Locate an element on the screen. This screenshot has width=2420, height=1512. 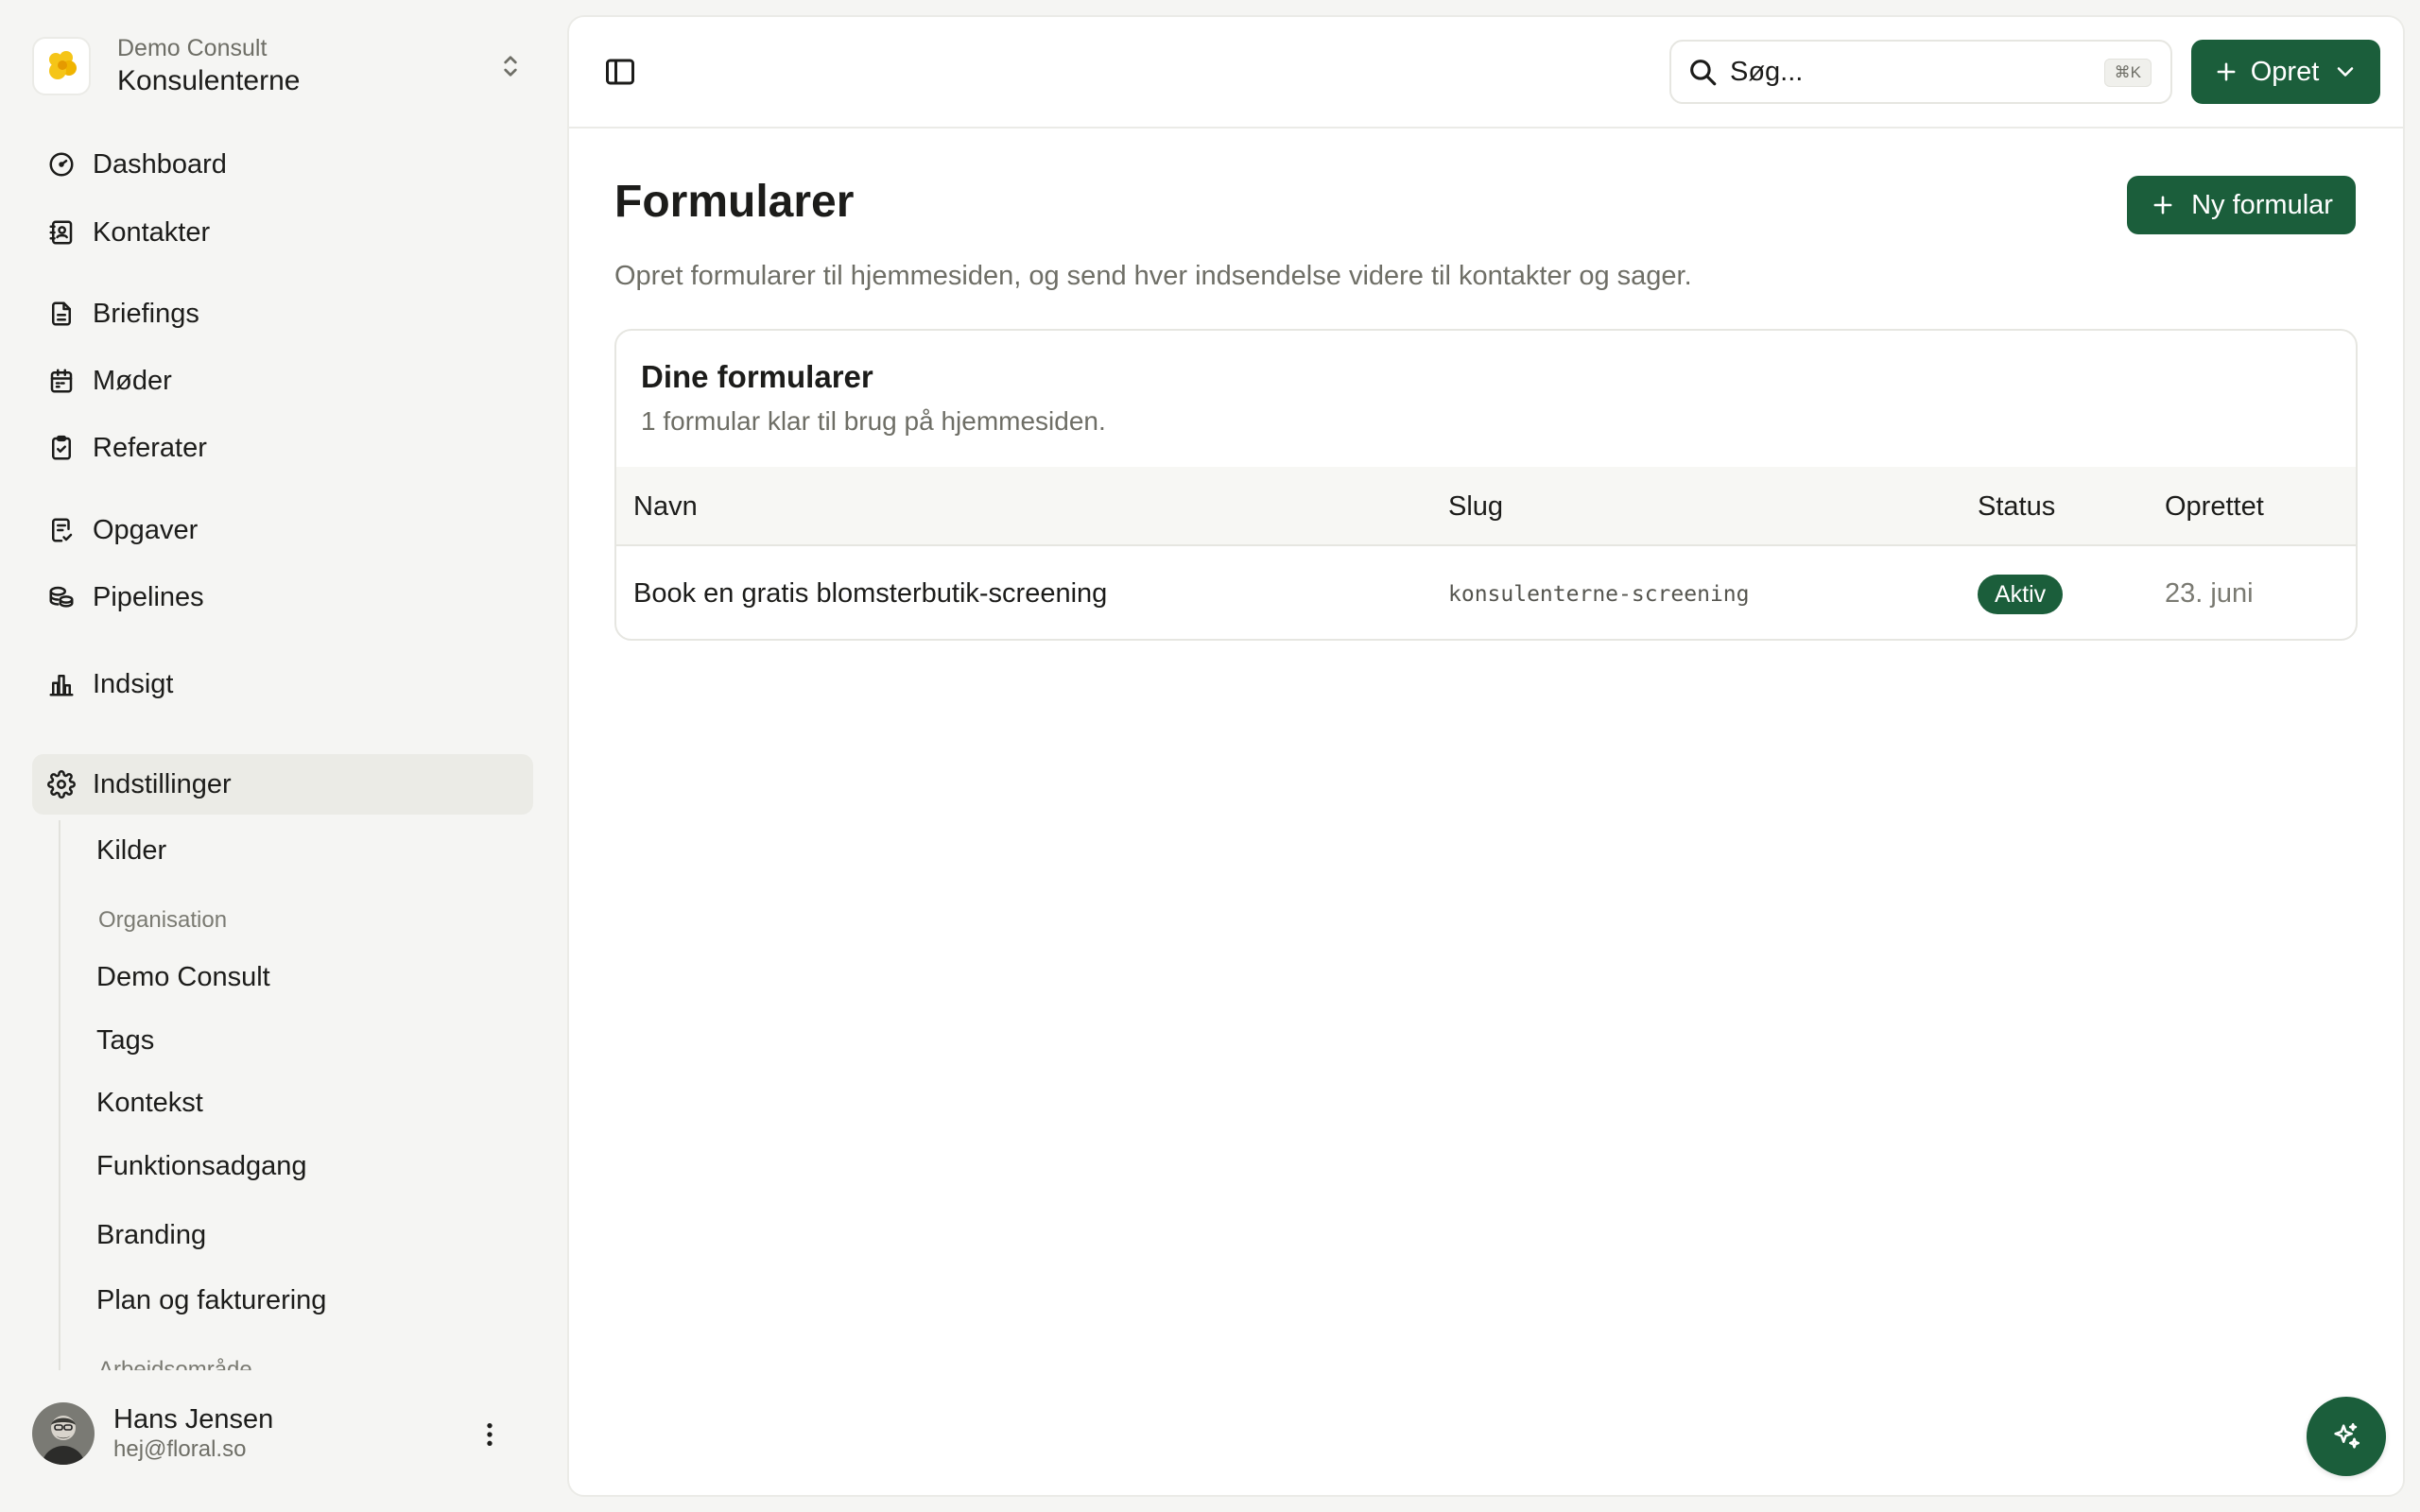
sparkles-icon is located at coordinates (2347, 1435).